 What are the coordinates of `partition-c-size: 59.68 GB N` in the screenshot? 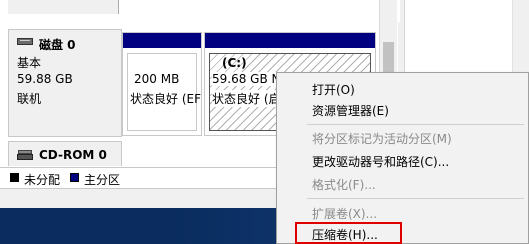 It's located at (246, 79).